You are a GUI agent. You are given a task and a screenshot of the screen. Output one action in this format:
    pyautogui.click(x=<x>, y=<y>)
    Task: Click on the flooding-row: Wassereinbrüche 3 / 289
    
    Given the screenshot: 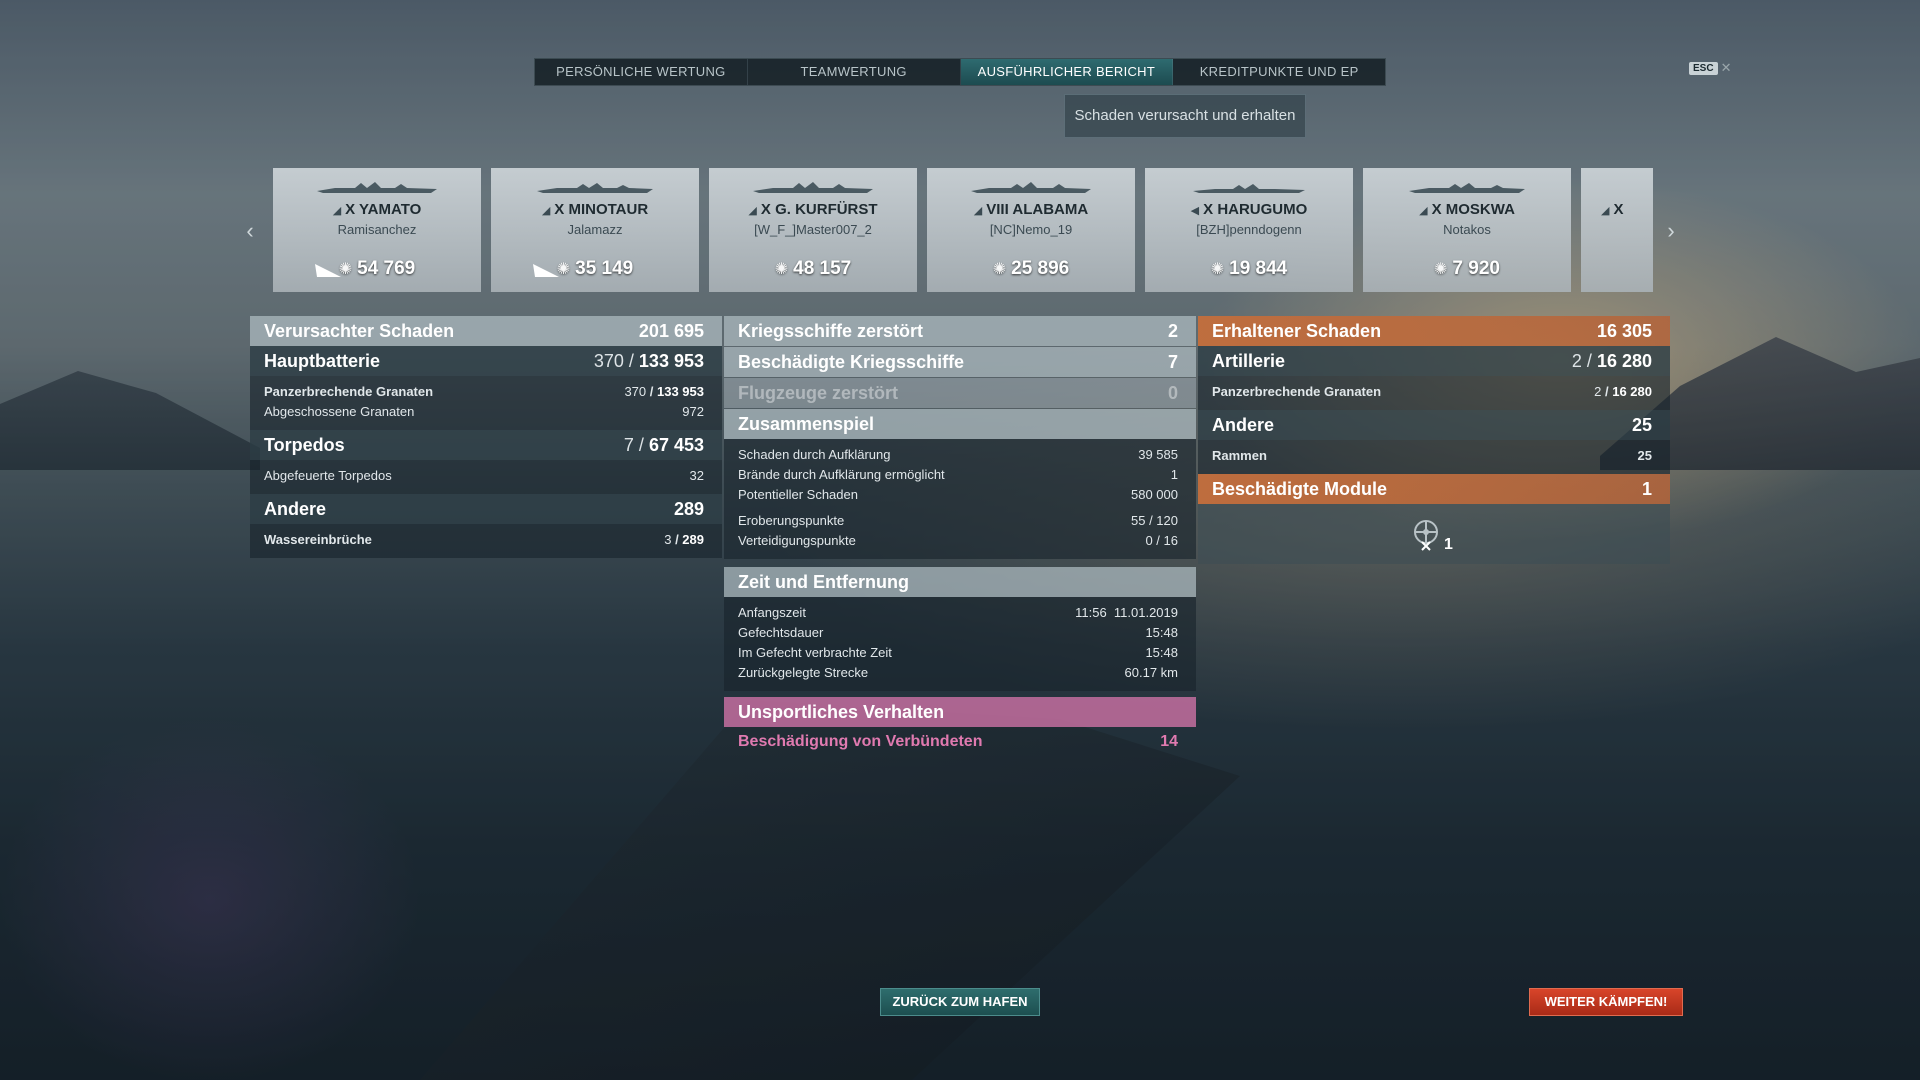 What is the action you would take?
    pyautogui.click(x=484, y=539)
    